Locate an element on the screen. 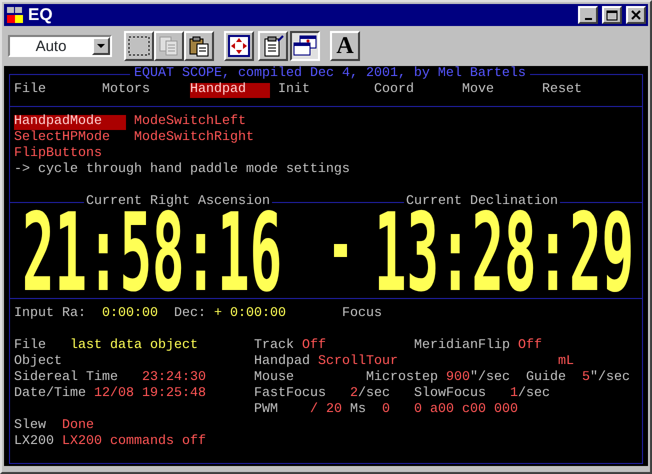 The image size is (652, 474). arrows-button is located at coordinates (239, 46).